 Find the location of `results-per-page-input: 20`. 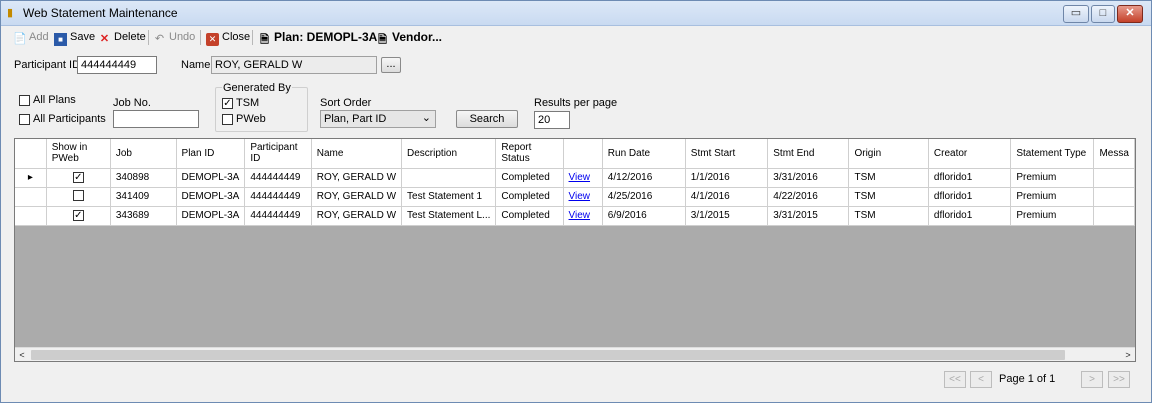

results-per-page-input: 20 is located at coordinates (552, 120).